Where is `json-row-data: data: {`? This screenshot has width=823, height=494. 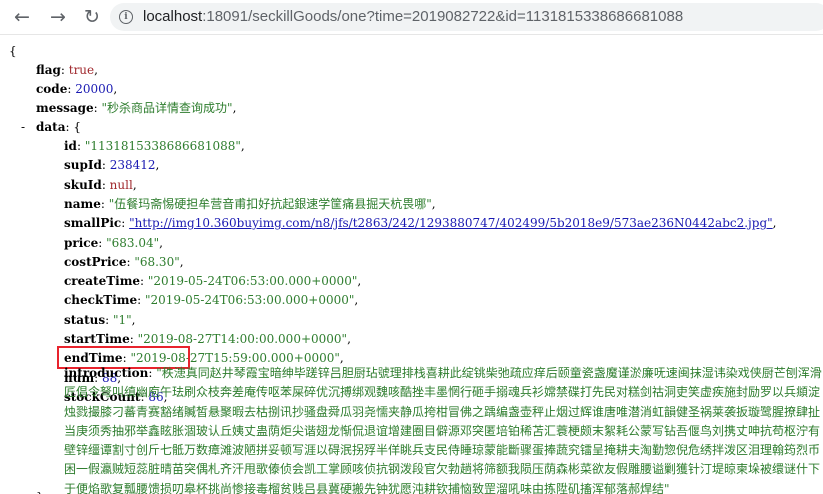
json-row-data: data: { is located at coordinates (58, 127).